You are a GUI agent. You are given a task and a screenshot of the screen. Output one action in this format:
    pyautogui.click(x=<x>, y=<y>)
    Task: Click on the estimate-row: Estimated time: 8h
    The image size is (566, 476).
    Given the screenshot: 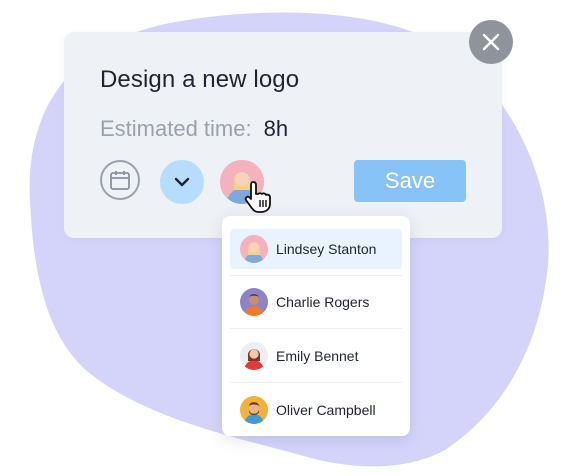 What is the action you would take?
    pyautogui.click(x=194, y=129)
    